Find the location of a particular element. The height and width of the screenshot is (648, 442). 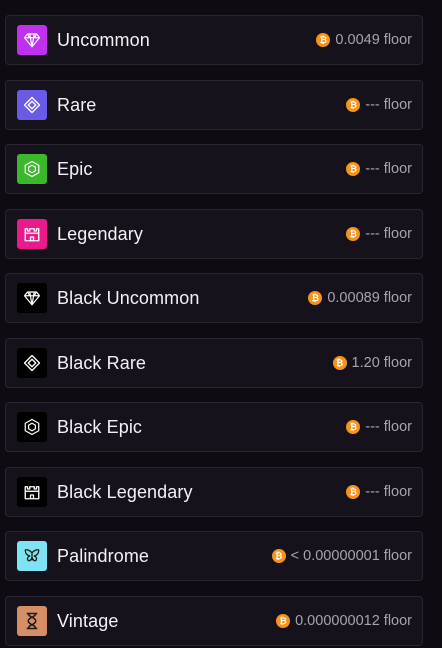

rarity-name: Vintage is located at coordinates (88, 620).